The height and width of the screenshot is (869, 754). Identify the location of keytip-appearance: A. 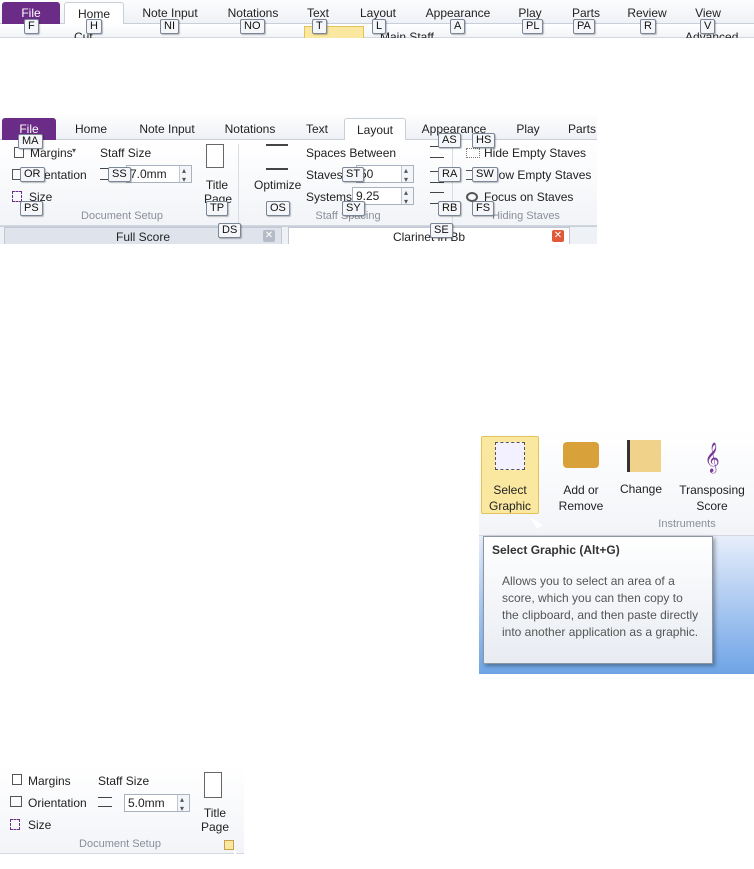
(458, 26).